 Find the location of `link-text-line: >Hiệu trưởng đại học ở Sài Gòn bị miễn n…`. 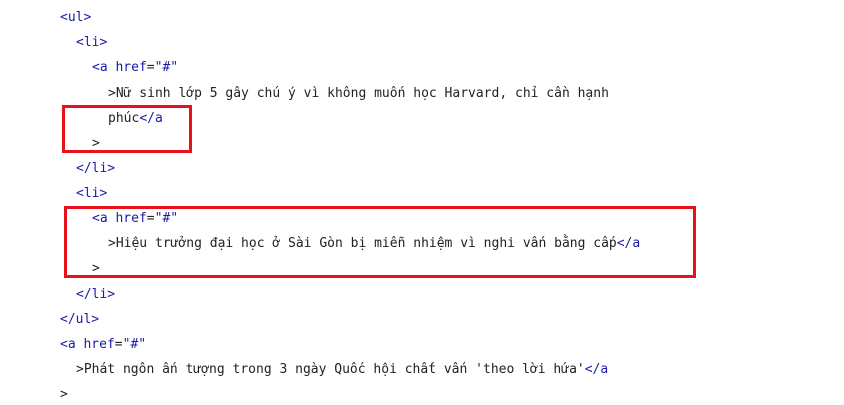

link-text-line: >Hiệu trưởng đại học ở Sài Gòn bị miễn n… is located at coordinates (374, 243).